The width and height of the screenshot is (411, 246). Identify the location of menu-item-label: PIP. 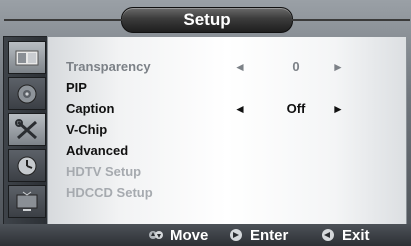
(76, 87).